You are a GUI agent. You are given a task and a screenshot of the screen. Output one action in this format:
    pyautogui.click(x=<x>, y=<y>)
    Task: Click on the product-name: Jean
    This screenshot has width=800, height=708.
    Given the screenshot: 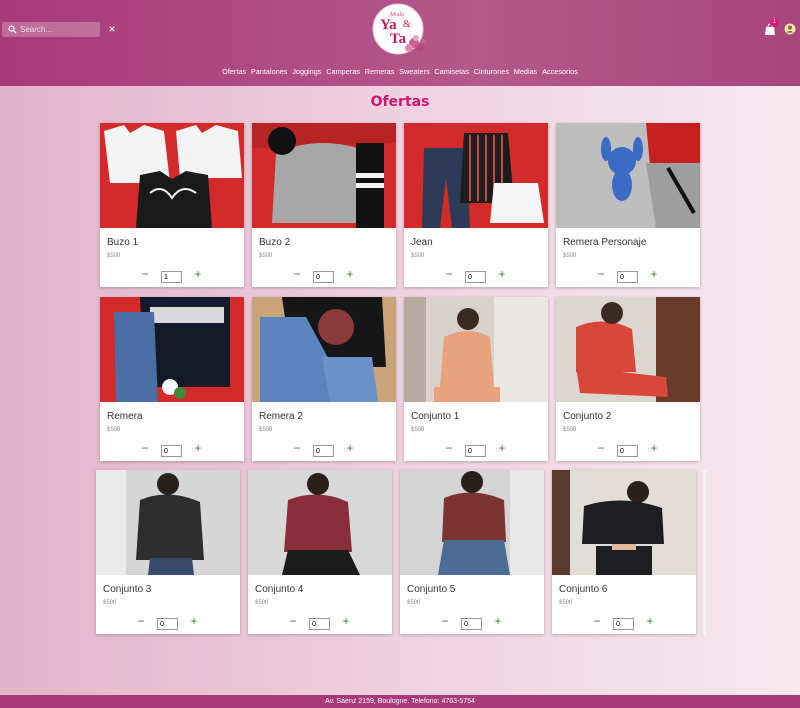 What is the action you would take?
    pyautogui.click(x=422, y=242)
    